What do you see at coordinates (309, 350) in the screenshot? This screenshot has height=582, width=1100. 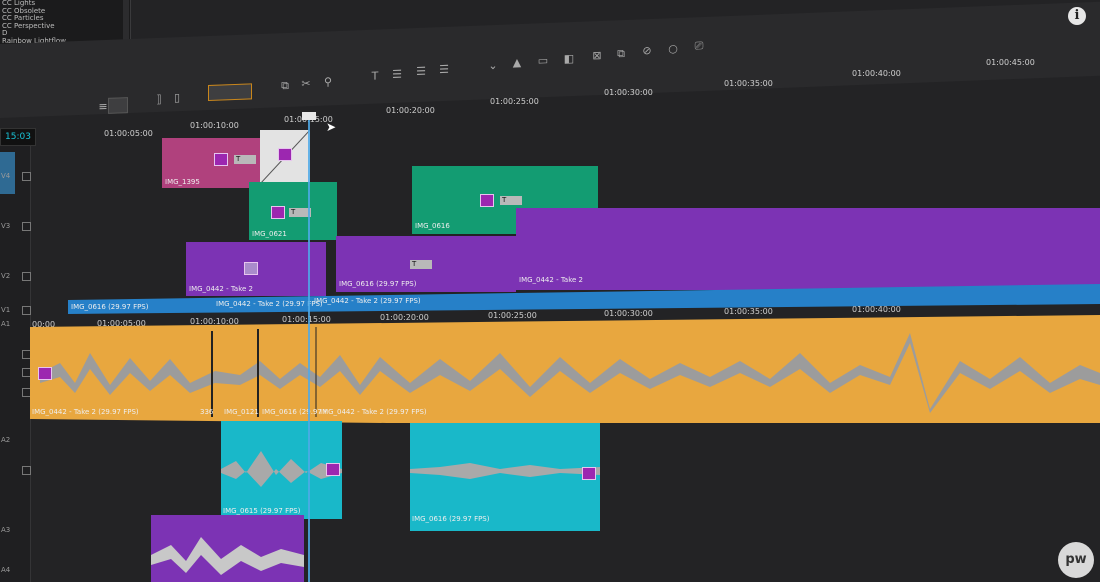 I see `playhead` at bounding box center [309, 350].